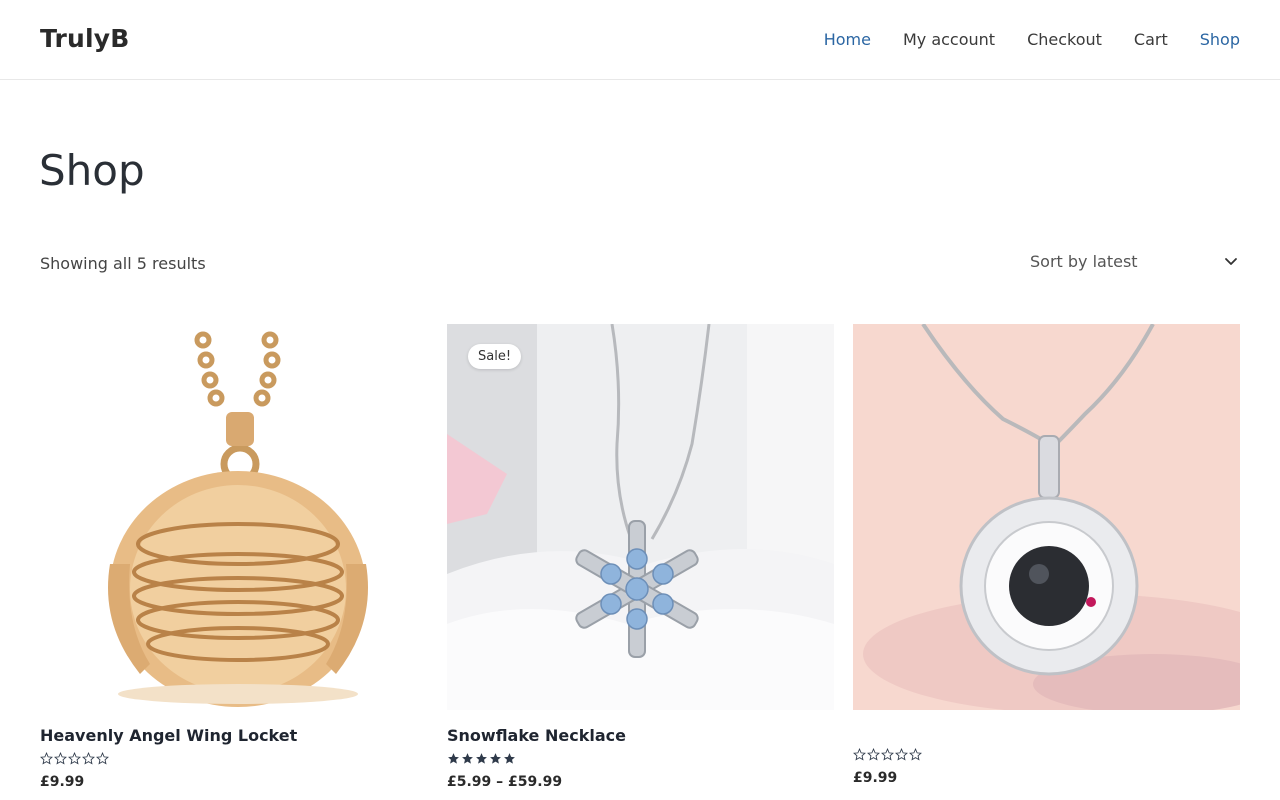  I want to click on nav-item-shop: Shop, so click(1220, 39).